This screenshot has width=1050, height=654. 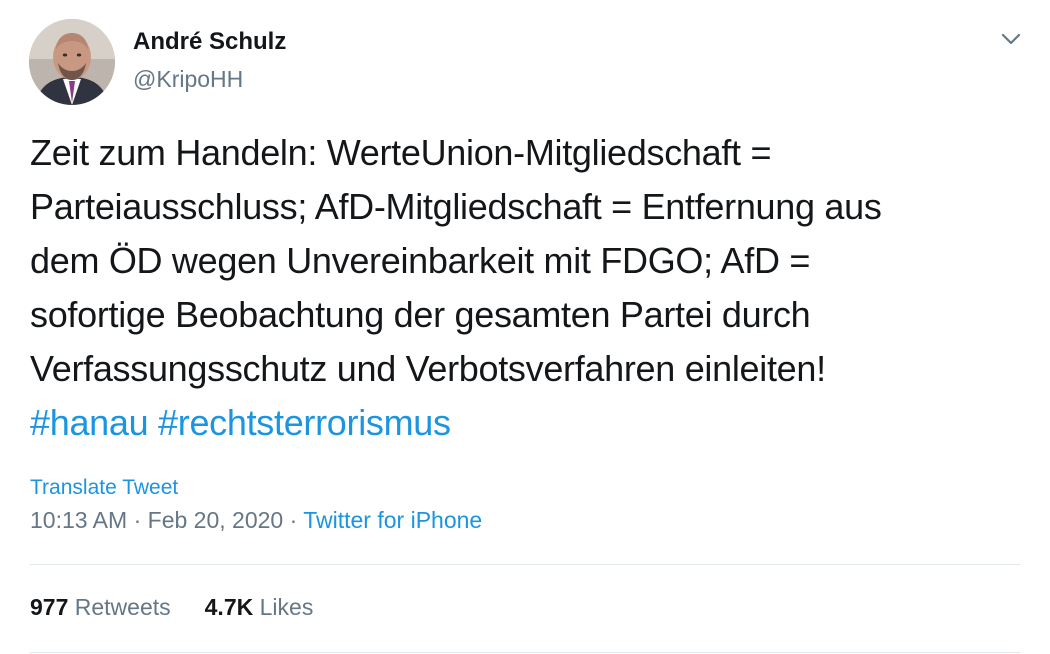 I want to click on likes-count: 4.7K, so click(x=229, y=607).